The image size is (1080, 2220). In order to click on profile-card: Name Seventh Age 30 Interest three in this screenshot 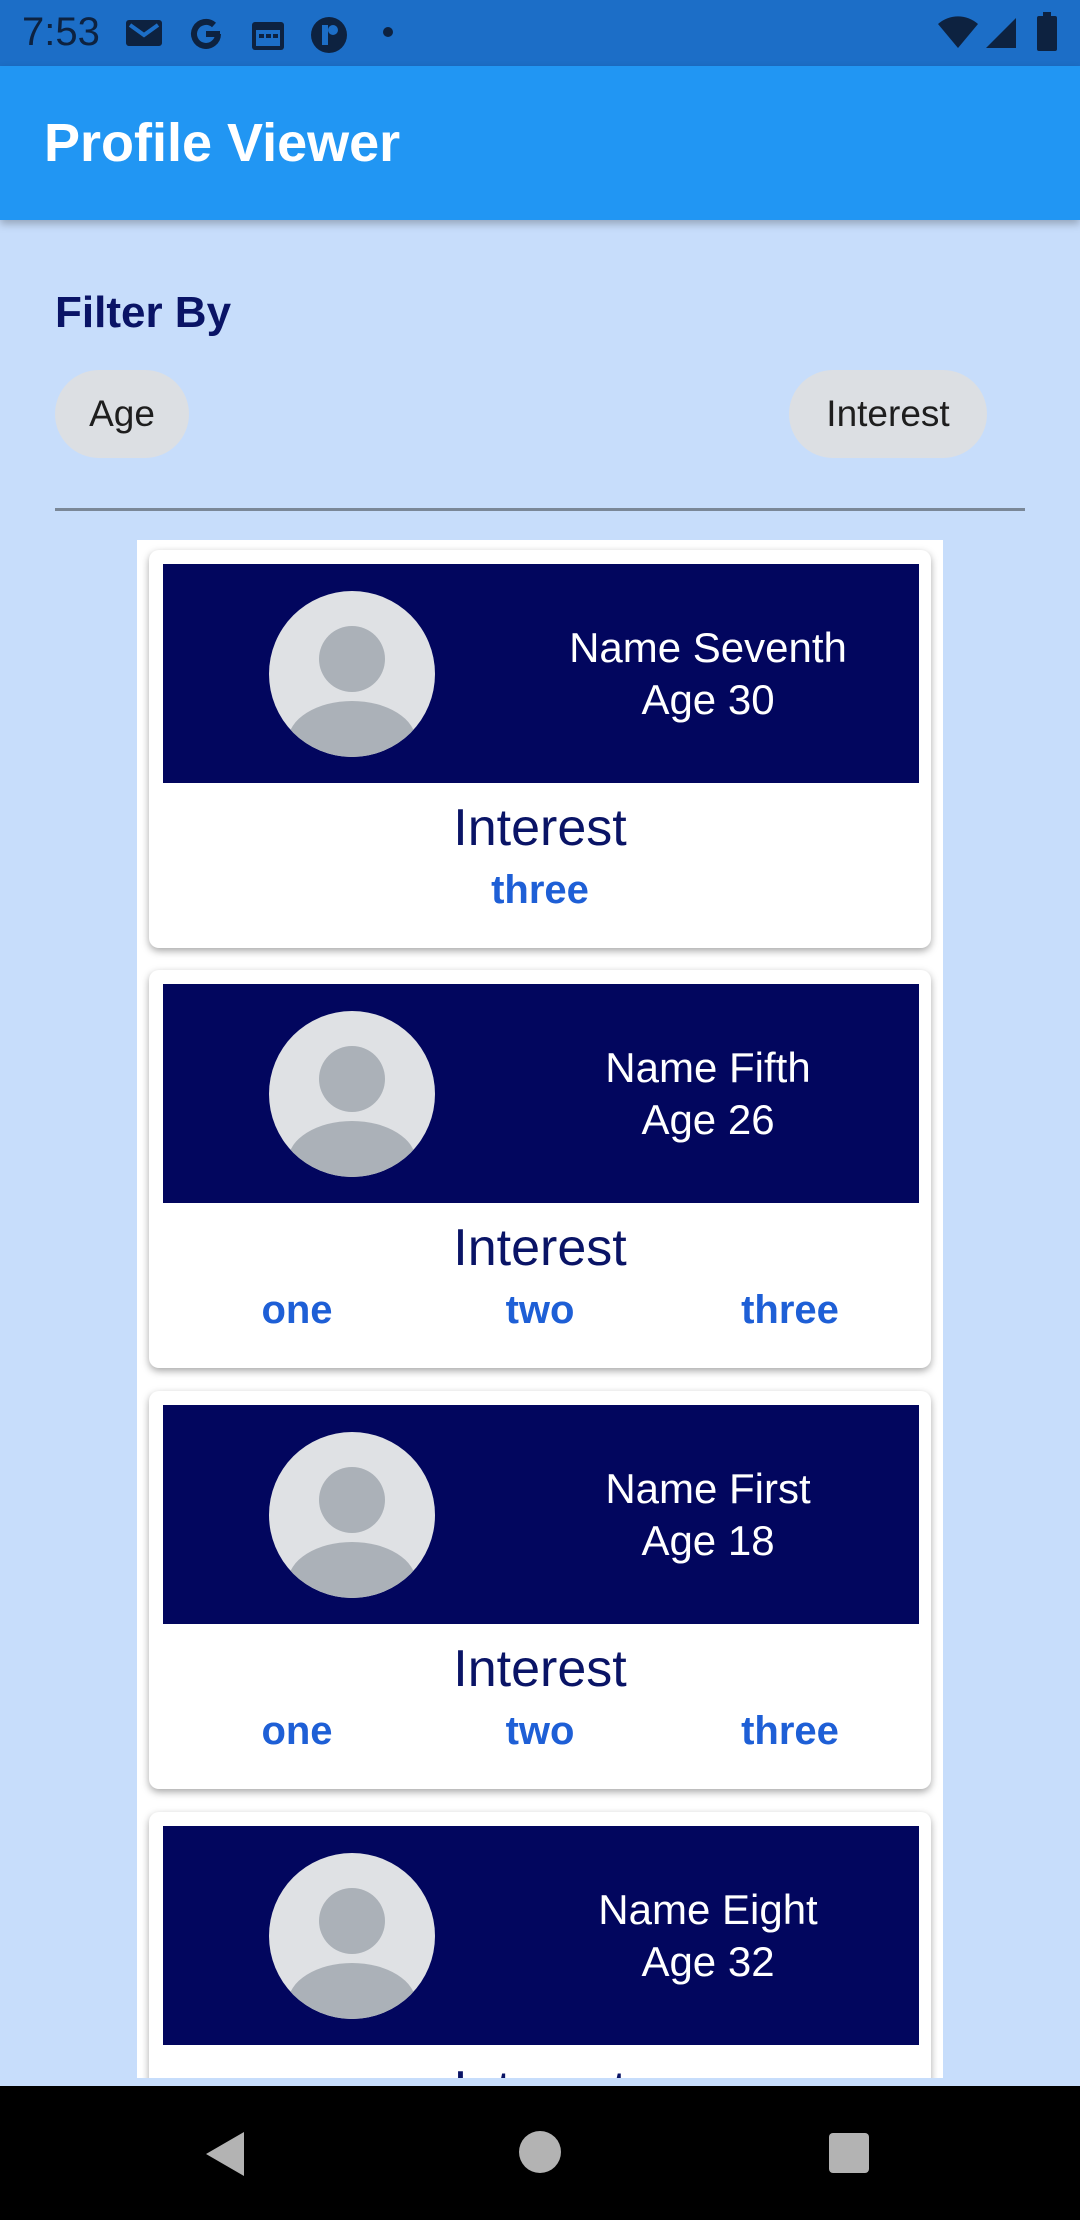, I will do `click(540, 749)`.